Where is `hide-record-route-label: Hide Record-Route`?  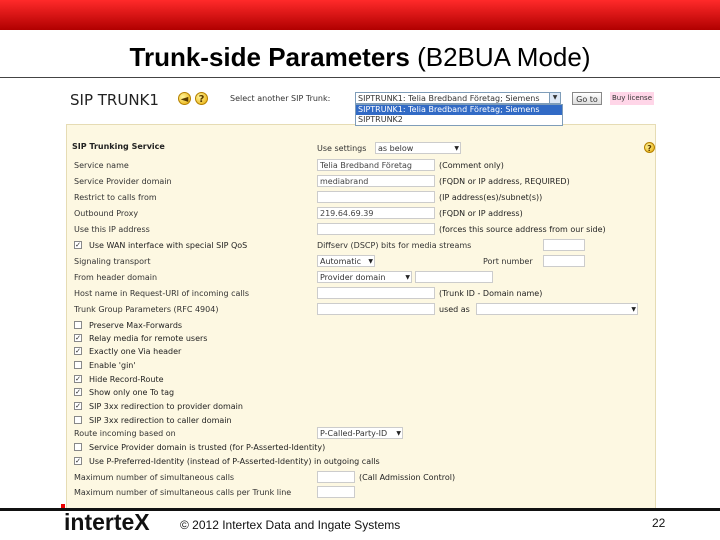 hide-record-route-label: Hide Record-Route is located at coordinates (126, 379).